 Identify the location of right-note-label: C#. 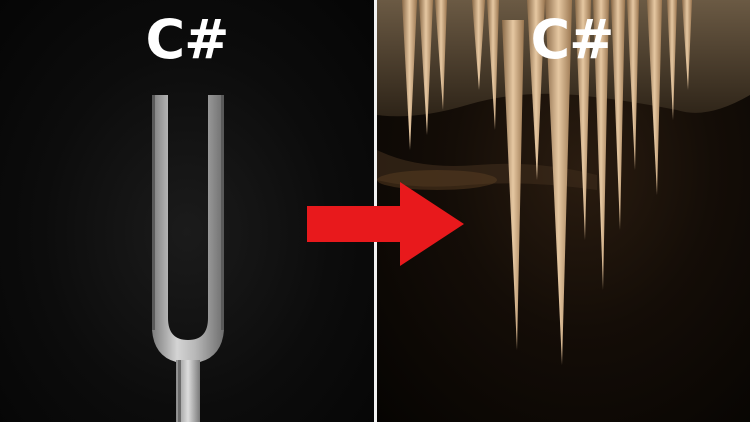
(572, 39).